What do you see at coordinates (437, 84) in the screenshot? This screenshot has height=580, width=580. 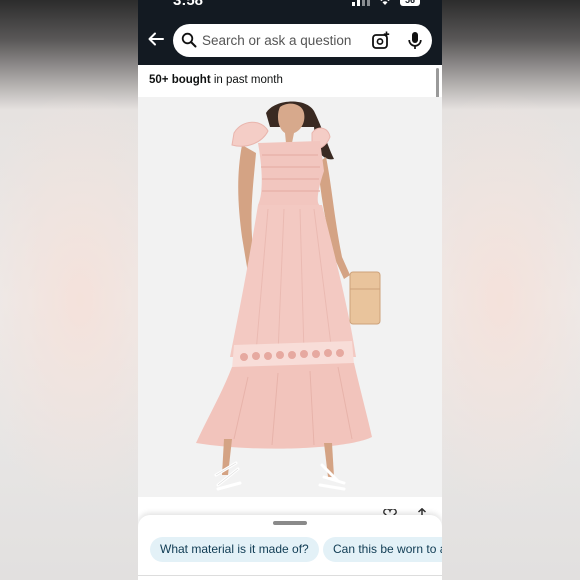 I see `scrollbar` at bounding box center [437, 84].